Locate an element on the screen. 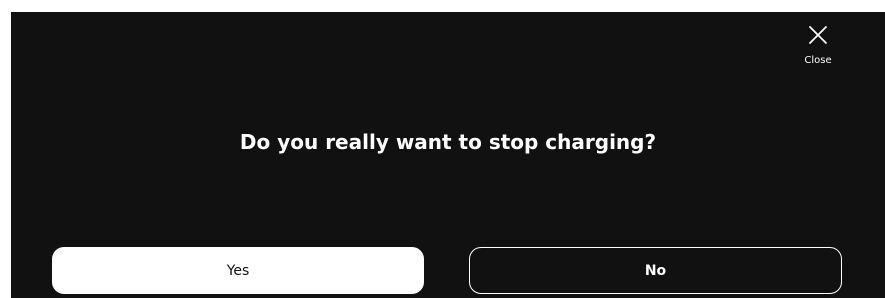 The height and width of the screenshot is (298, 885). close-label: Close is located at coordinates (818, 60).